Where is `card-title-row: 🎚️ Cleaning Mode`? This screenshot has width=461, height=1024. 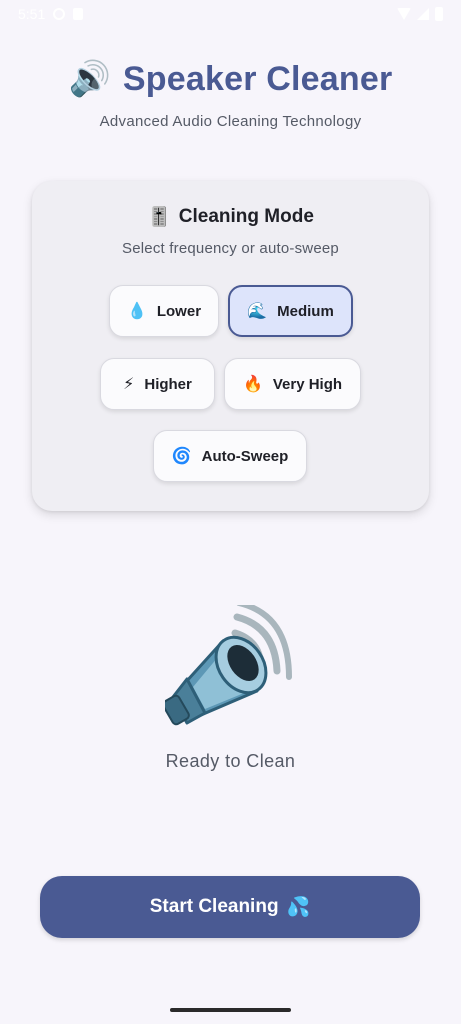 card-title-row: 🎚️ Cleaning Mode is located at coordinates (230, 217).